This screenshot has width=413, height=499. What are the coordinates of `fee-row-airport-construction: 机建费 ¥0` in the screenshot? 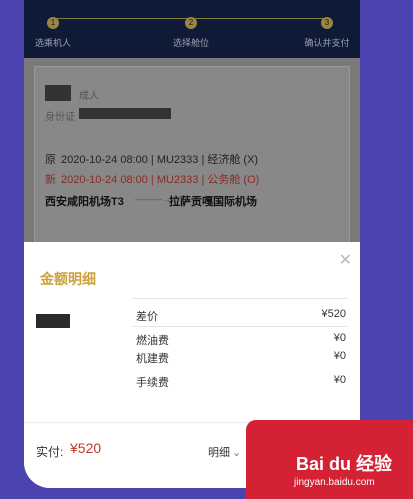 It's located at (241, 358).